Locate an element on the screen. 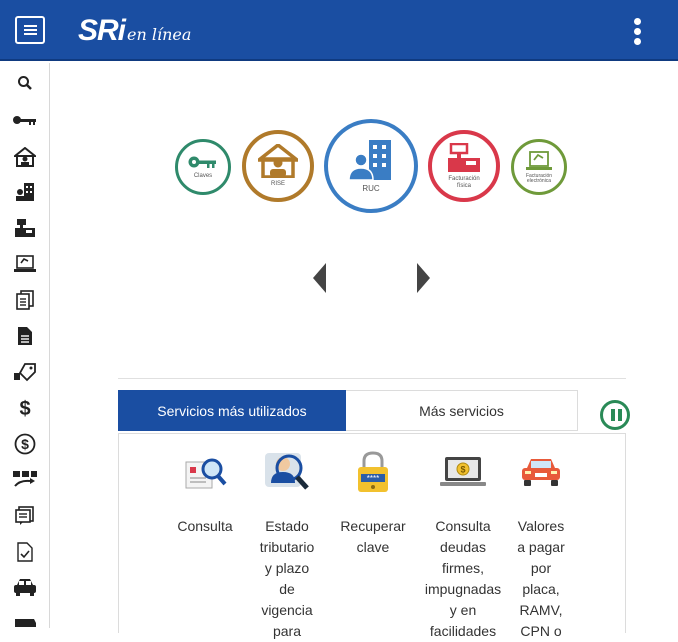 The width and height of the screenshot is (678, 642). document-icon is located at coordinates (25, 336).